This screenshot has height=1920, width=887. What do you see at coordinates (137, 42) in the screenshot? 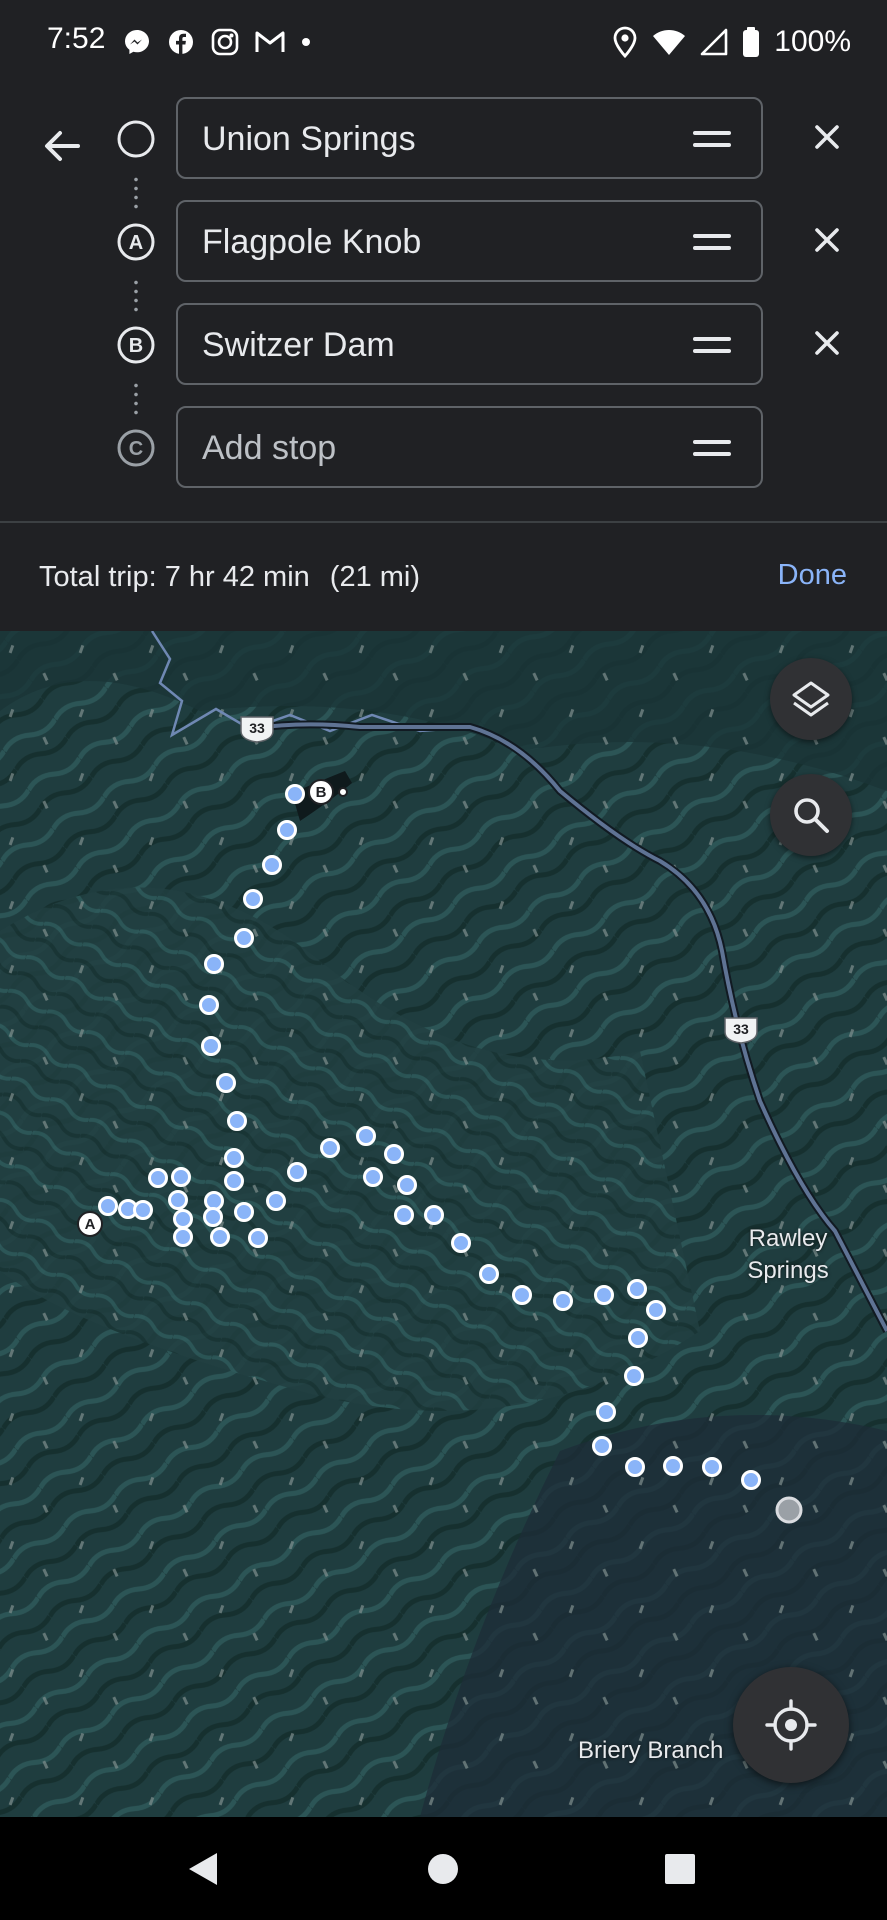
I see `messenger-icon` at bounding box center [137, 42].